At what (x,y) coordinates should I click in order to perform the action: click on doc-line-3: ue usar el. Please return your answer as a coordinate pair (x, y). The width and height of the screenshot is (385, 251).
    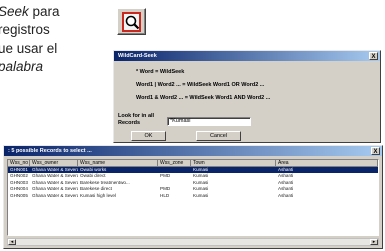
    Looking at the image, I should click on (29, 48).